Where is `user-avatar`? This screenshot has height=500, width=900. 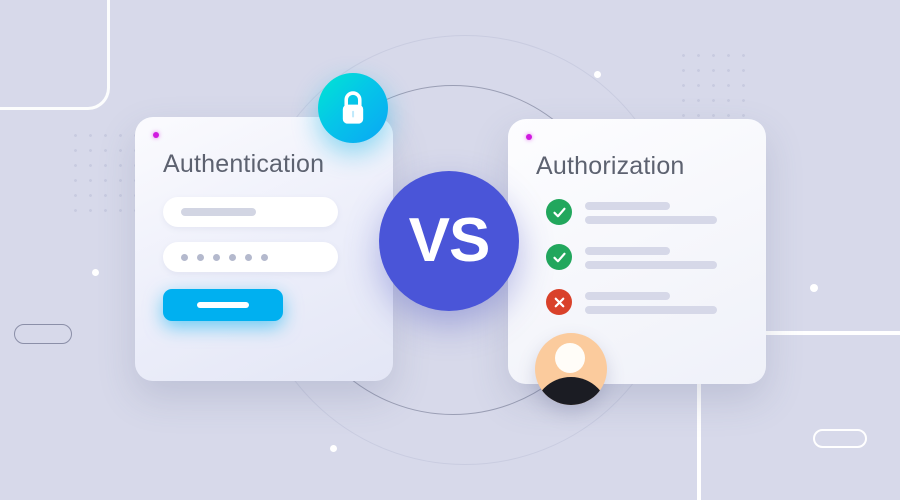
user-avatar is located at coordinates (571, 369).